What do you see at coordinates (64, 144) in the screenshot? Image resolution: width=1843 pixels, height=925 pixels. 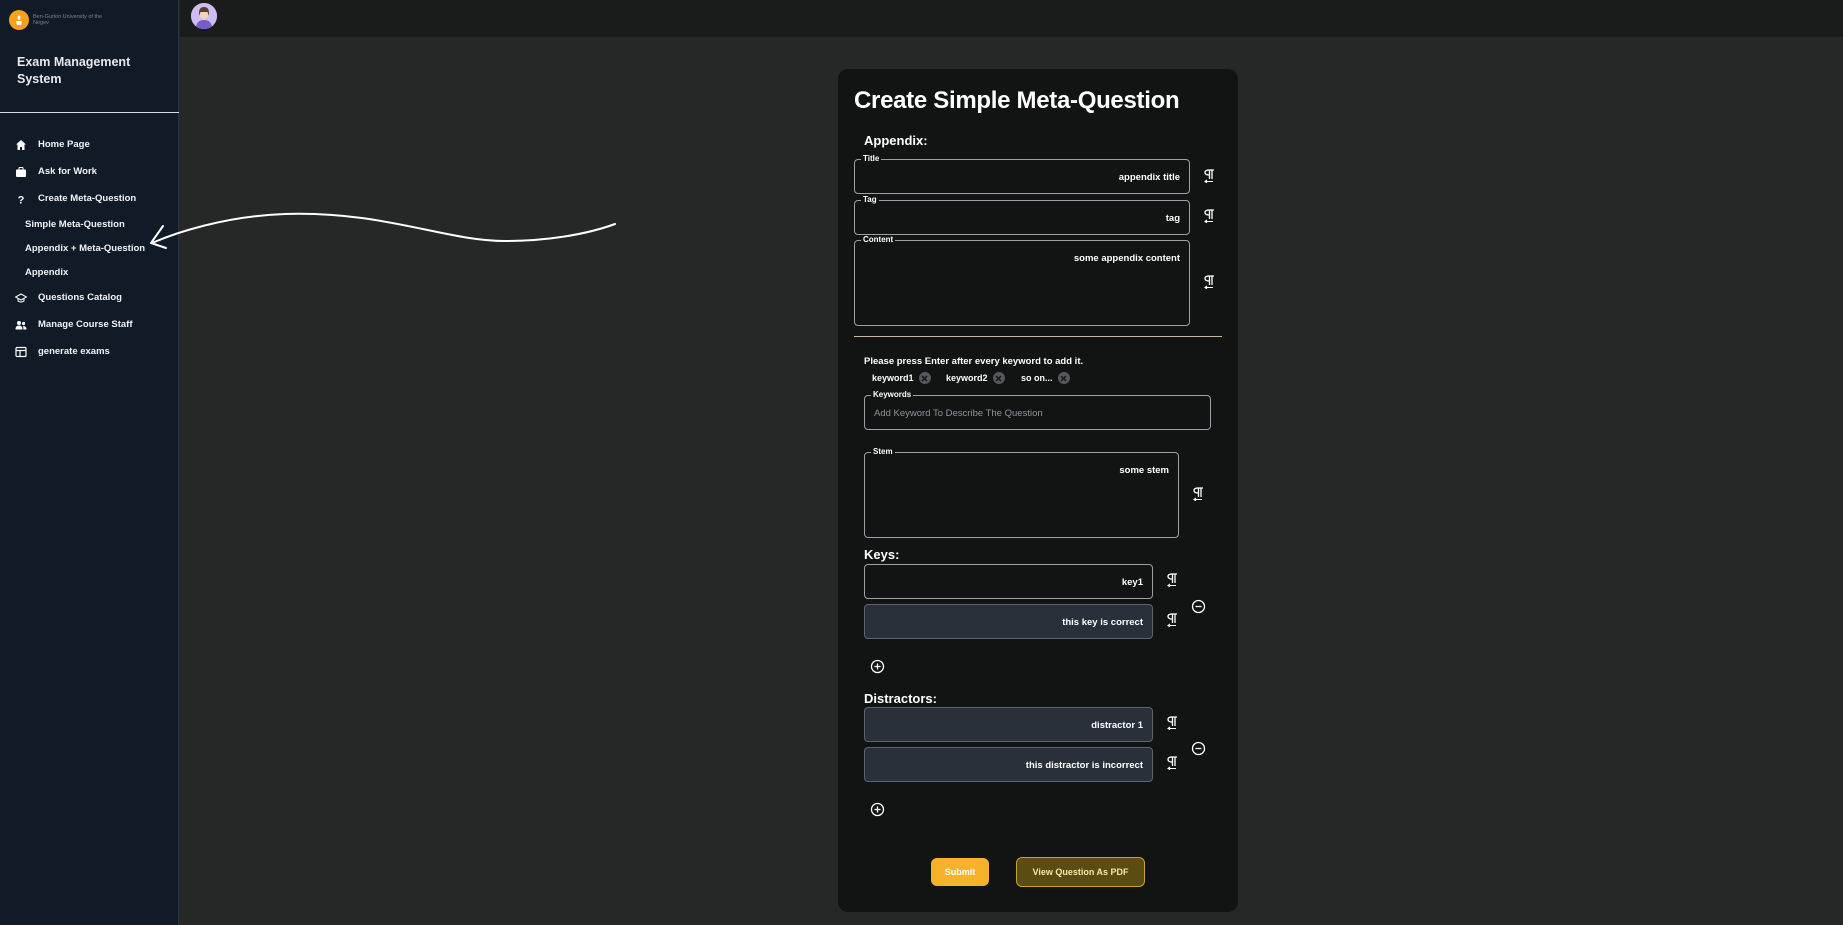 I see `sidebar-item-label: Home Page` at bounding box center [64, 144].